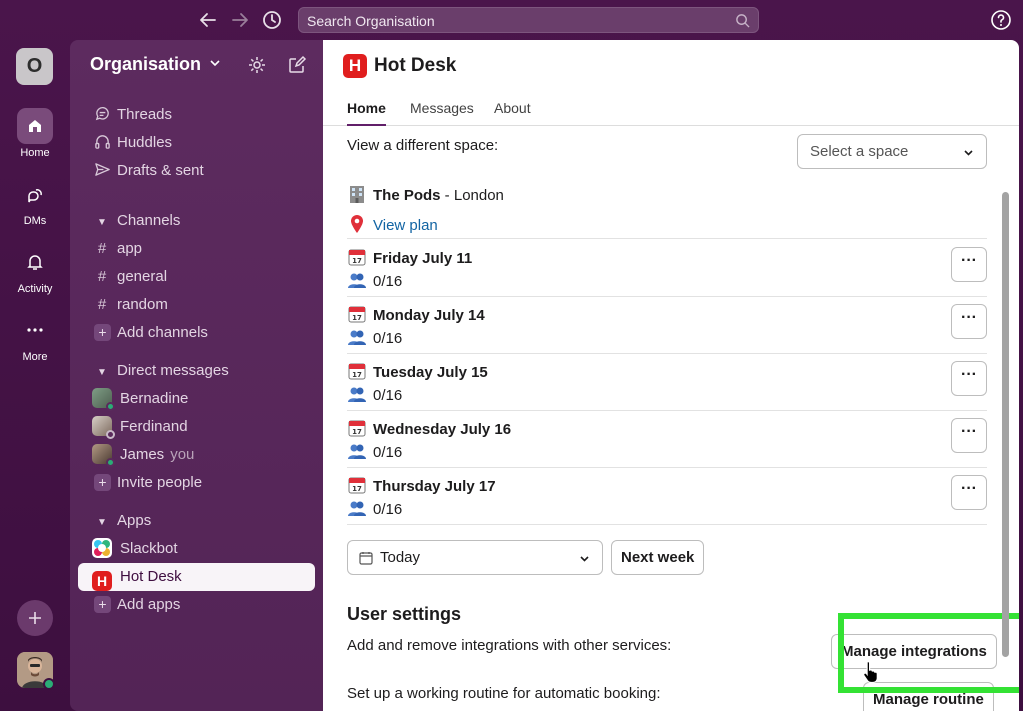  I want to click on sidebar-item-huddles: Huddles, so click(196, 143).